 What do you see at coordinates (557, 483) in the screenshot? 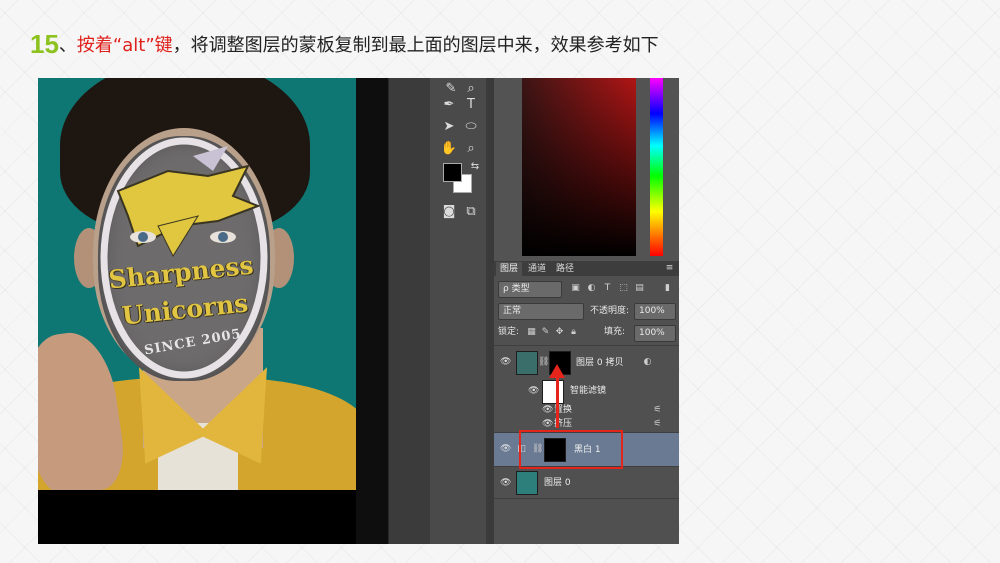
I see `layer-name: 图层 0` at bounding box center [557, 483].